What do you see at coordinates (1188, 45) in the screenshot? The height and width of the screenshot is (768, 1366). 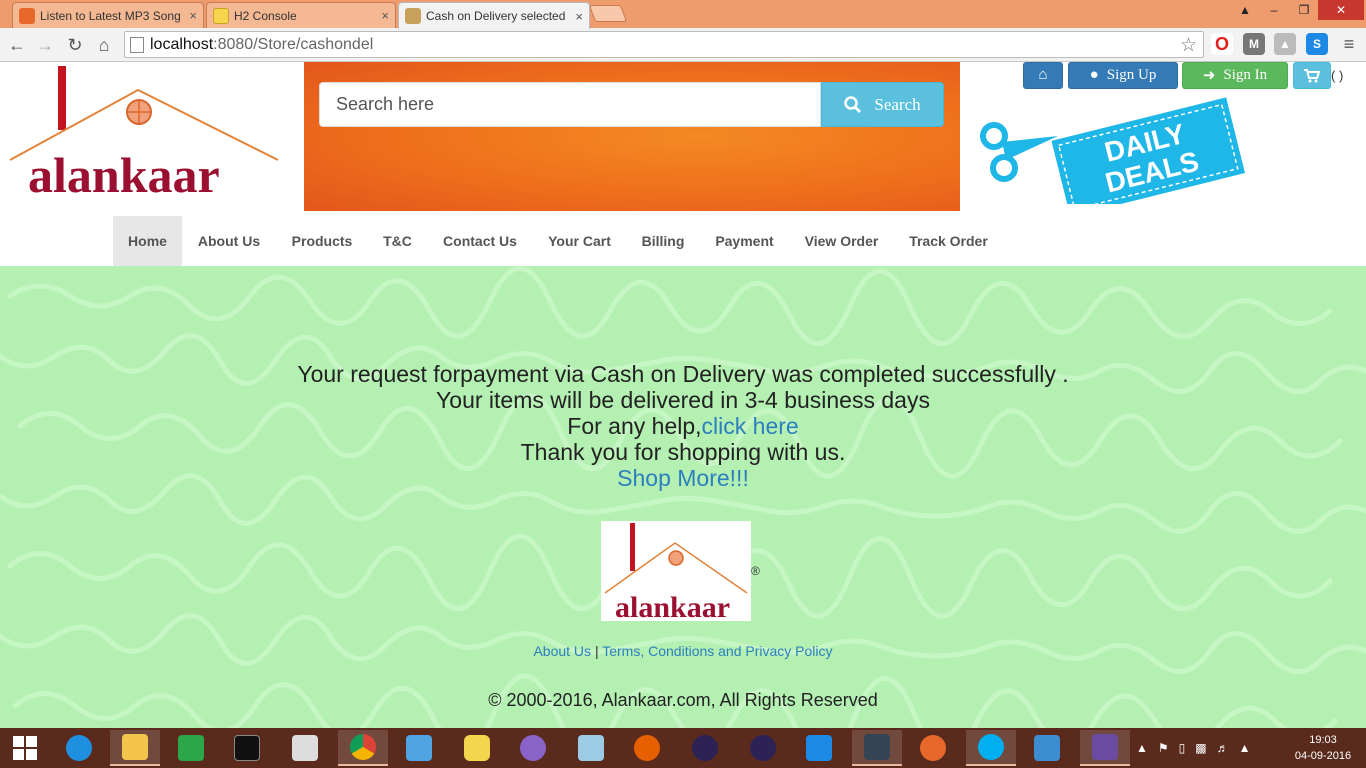 I see `bookmark-star-icon: ☆` at bounding box center [1188, 45].